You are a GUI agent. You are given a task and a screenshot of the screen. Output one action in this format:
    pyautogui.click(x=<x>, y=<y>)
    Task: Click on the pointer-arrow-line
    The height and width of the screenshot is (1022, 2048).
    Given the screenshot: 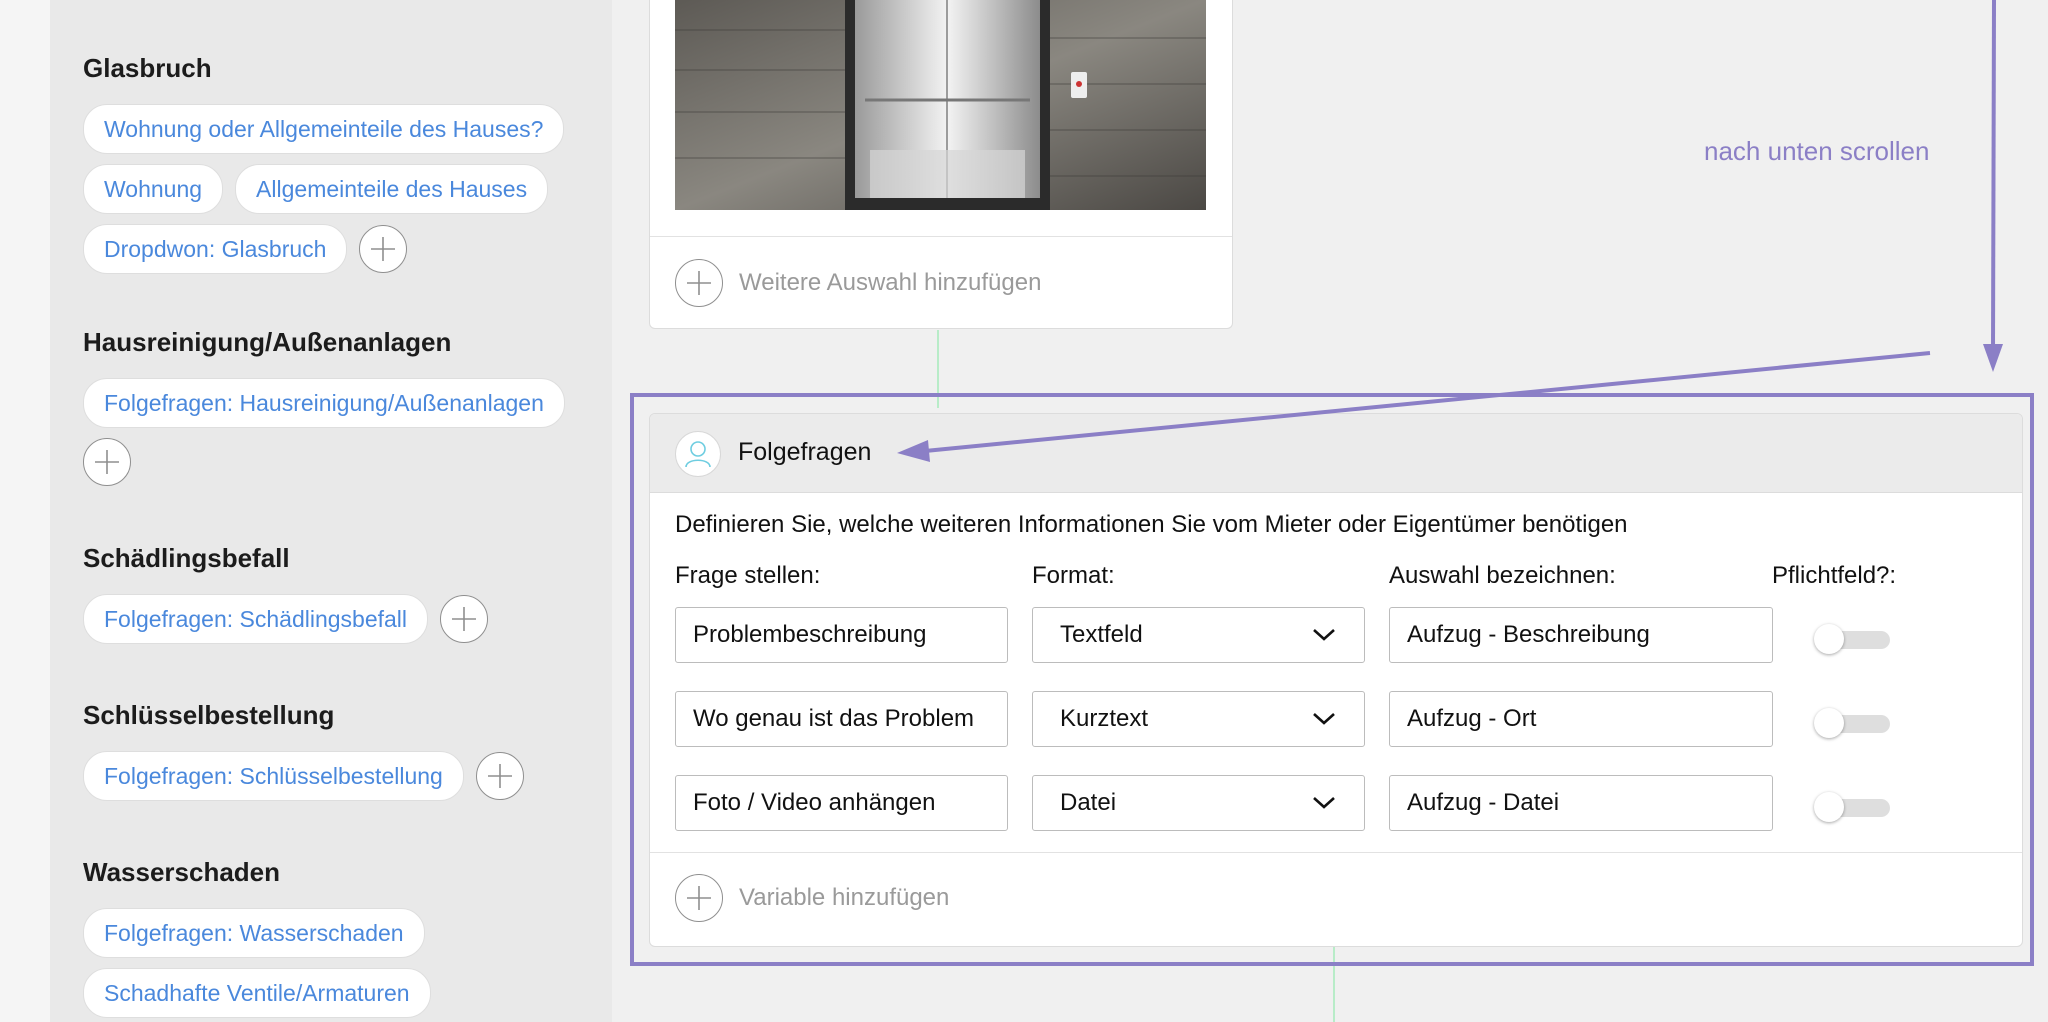 What is the action you would take?
    pyautogui.click(x=1427, y=402)
    